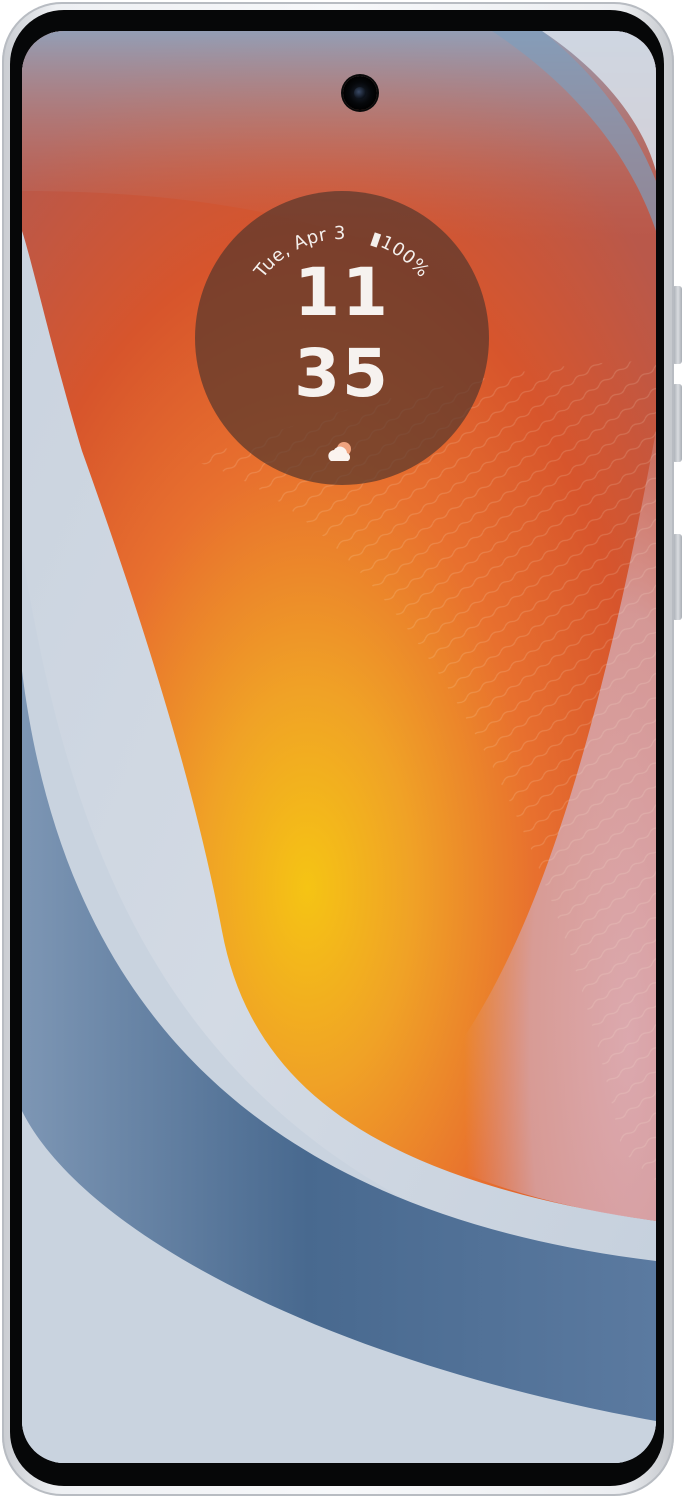 This screenshot has width=682, height=1500. I want to click on partly-cloudy-icon, so click(342, 452).